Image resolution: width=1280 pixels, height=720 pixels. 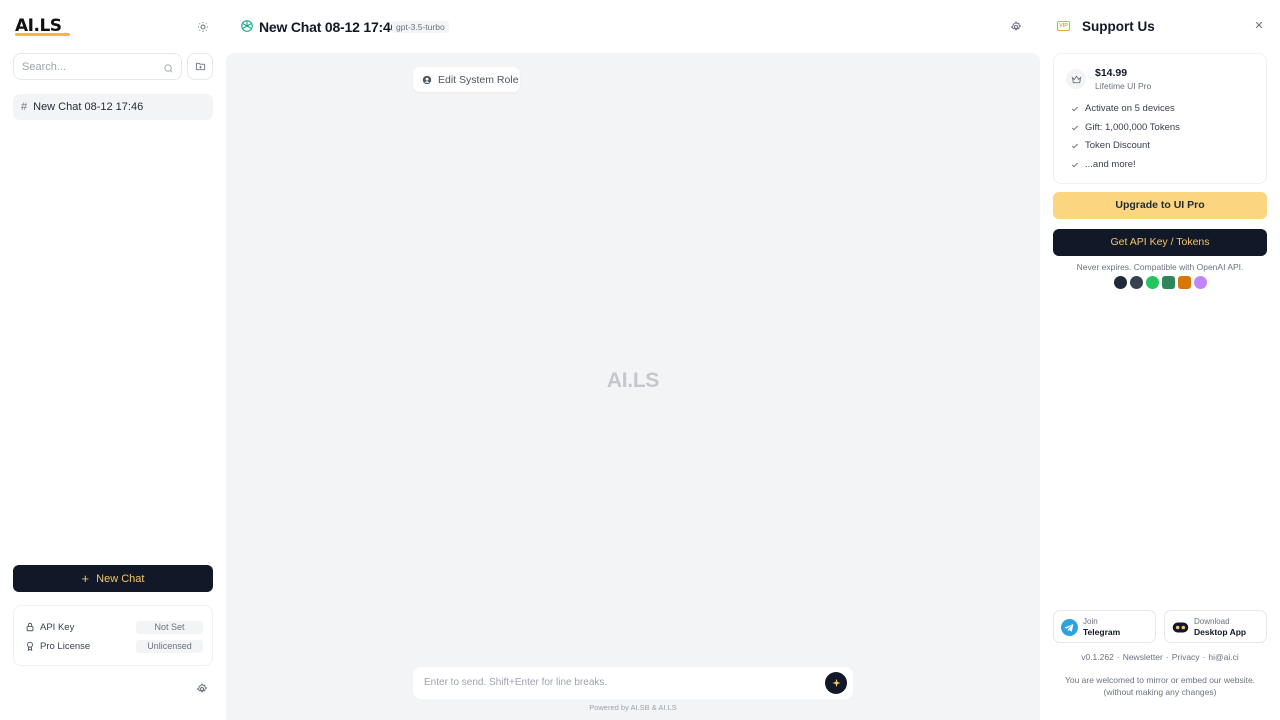 What do you see at coordinates (31, 646) in the screenshot?
I see `award-icon` at bounding box center [31, 646].